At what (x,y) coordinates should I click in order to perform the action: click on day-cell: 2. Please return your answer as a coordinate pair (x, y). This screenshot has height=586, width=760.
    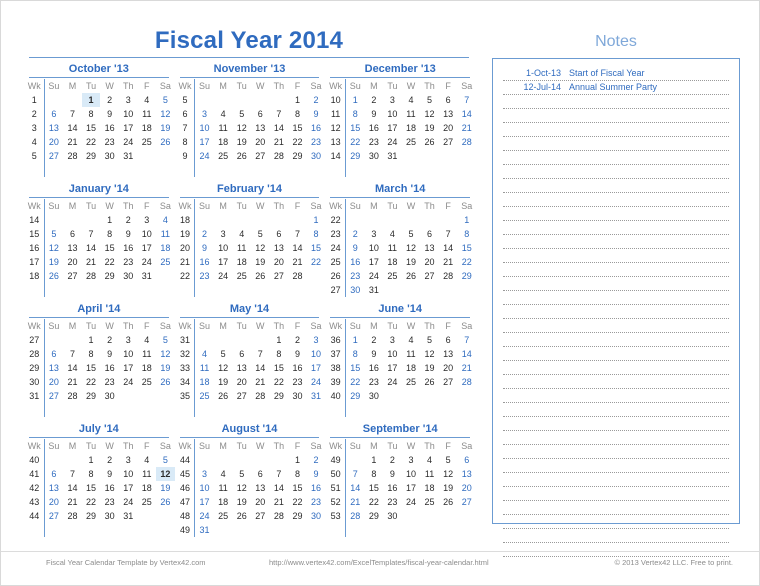
    Looking at the image, I should click on (374, 340).